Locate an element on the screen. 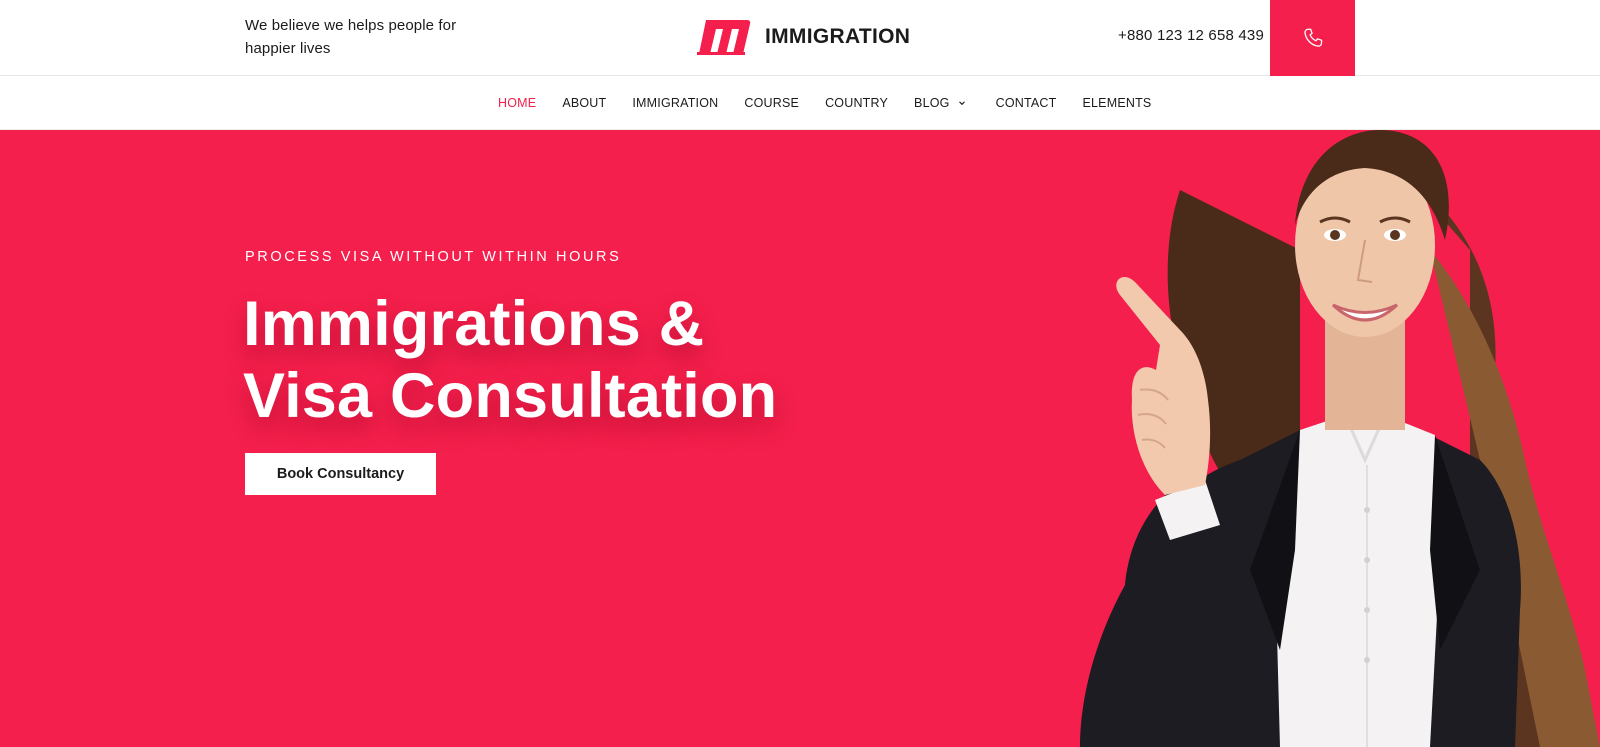 The width and height of the screenshot is (1600, 747). nav-item-home: HOME is located at coordinates (517, 103).